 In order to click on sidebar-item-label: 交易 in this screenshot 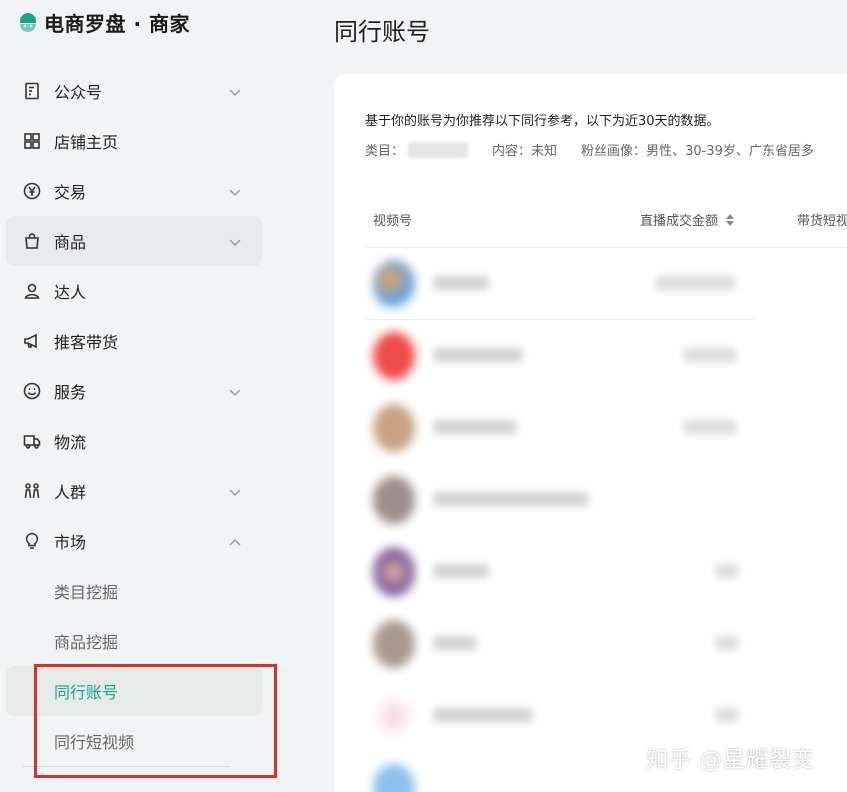, I will do `click(70, 192)`.